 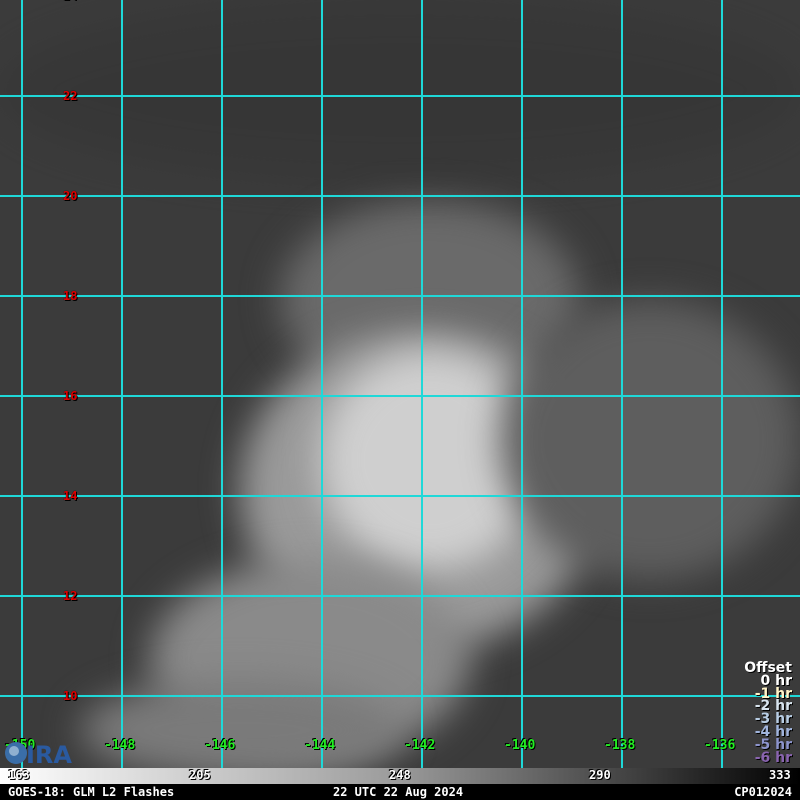 I want to click on longitude-label: -136, so click(x=720, y=745).